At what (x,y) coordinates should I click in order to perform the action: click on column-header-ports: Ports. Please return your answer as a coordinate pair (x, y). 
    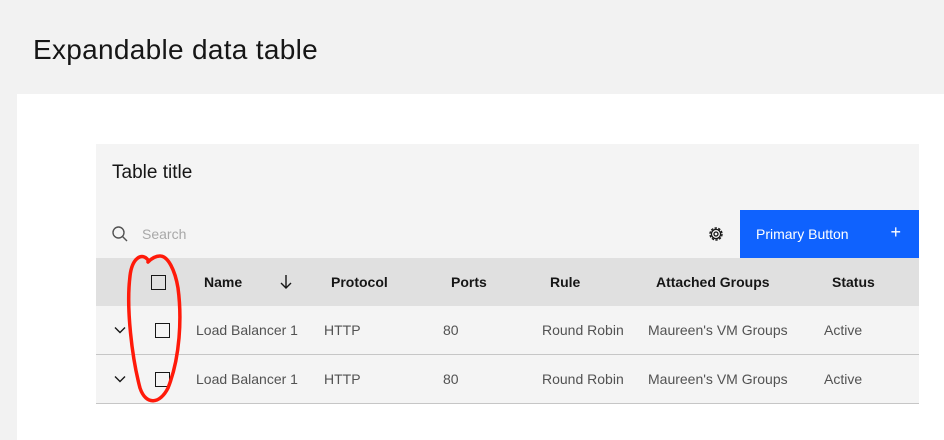
    Looking at the image, I should click on (469, 282).